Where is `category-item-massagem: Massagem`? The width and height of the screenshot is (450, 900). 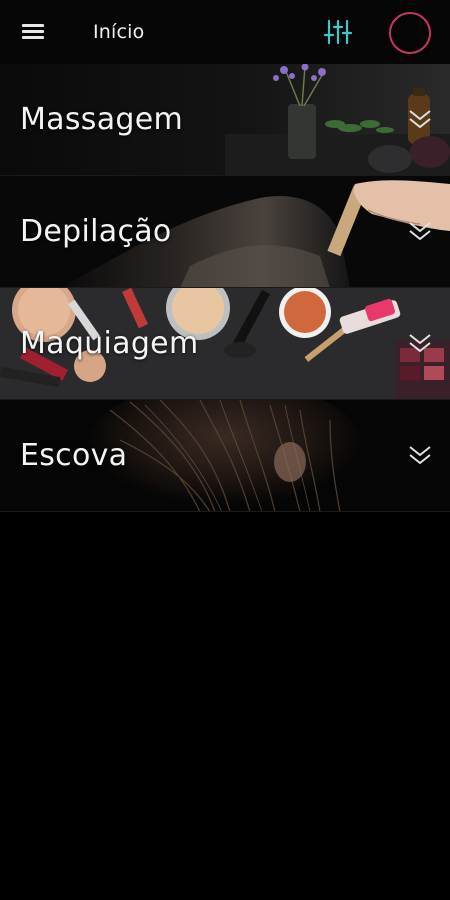
category-item-massagem: Massagem is located at coordinates (225, 120).